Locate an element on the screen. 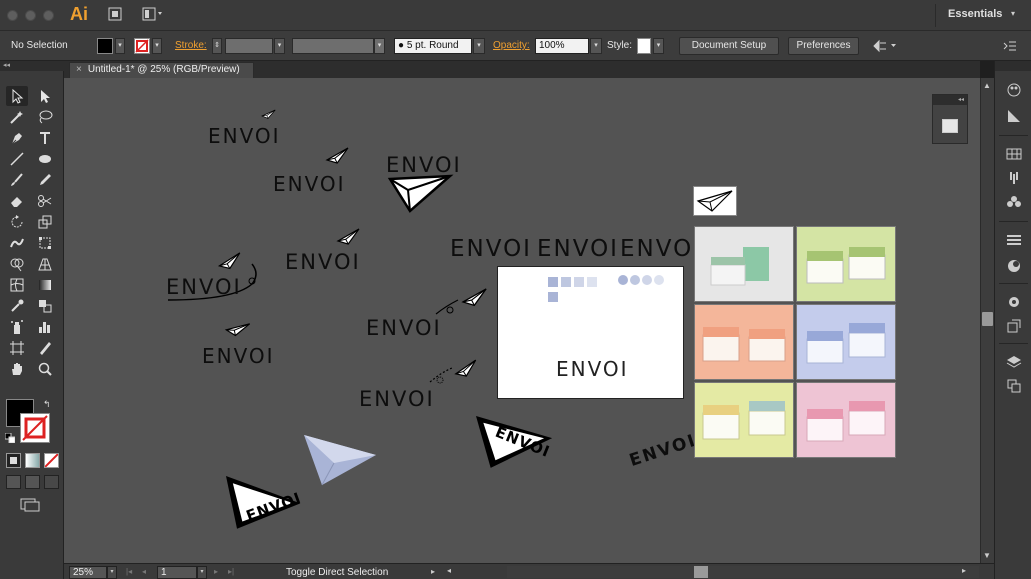 The height and width of the screenshot is (579, 1031). document-setup-button: Document Setup is located at coordinates (729, 46).